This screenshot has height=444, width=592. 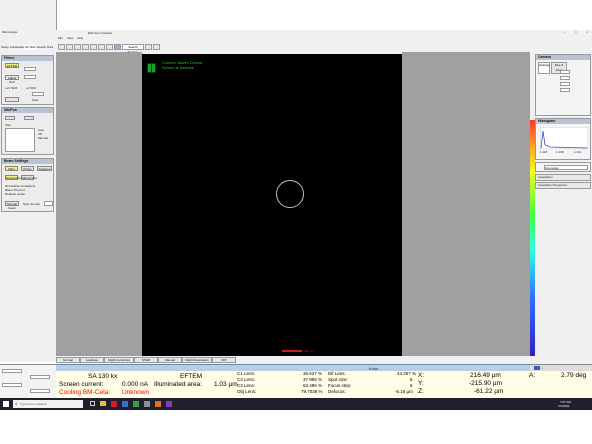 What do you see at coordinates (31, 88) in the screenshot?
I see `radio-z-shift: +Z Shift` at bounding box center [31, 88].